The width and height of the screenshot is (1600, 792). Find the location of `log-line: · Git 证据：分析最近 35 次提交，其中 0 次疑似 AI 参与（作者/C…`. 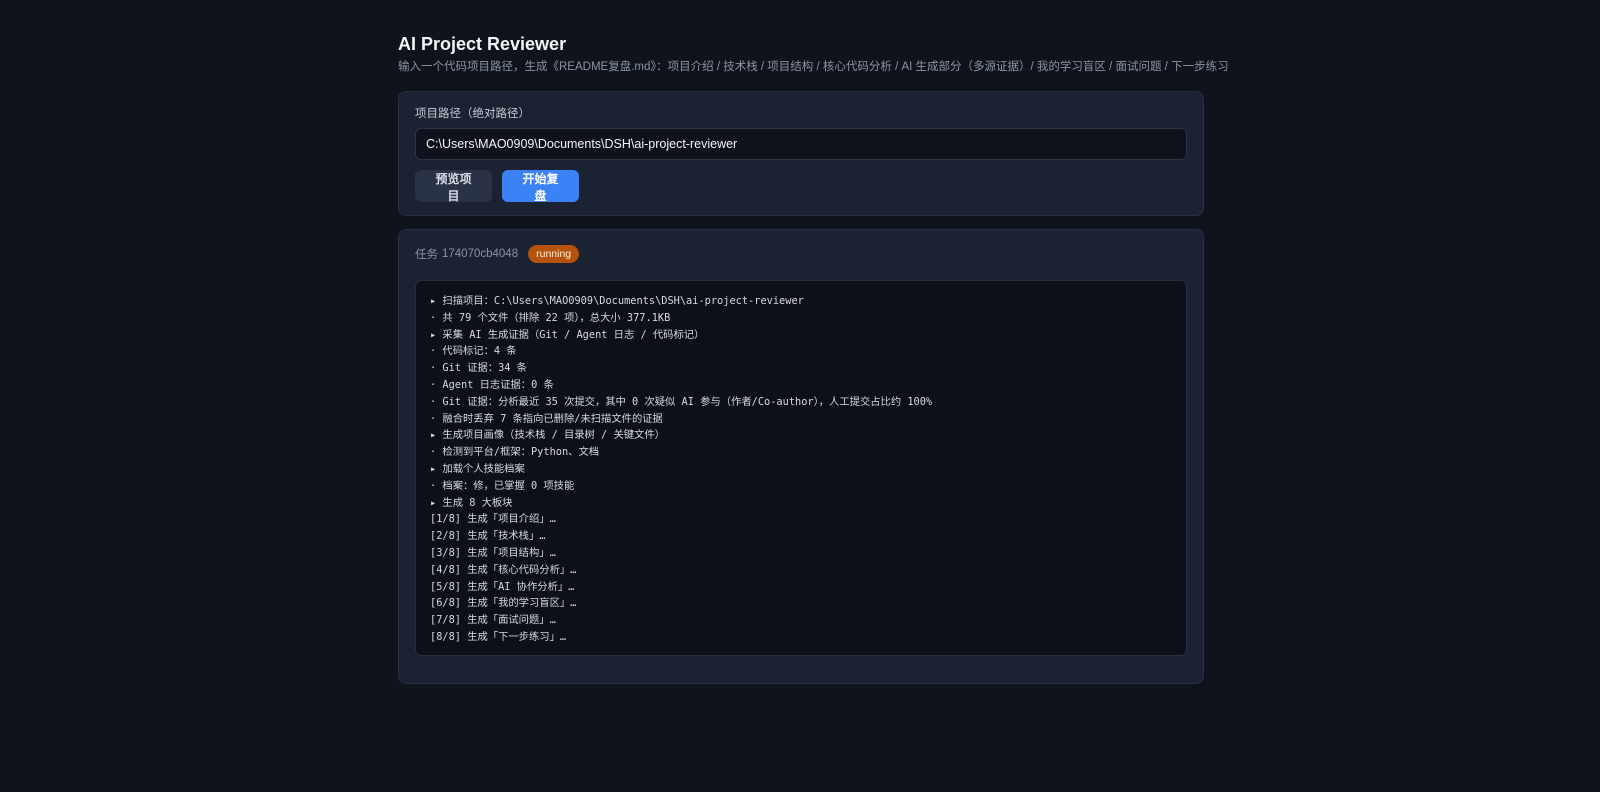

log-line: · Git 证据：分析最近 35 次提交，其中 0 次疑似 AI 参与（作者/C… is located at coordinates (681, 401).